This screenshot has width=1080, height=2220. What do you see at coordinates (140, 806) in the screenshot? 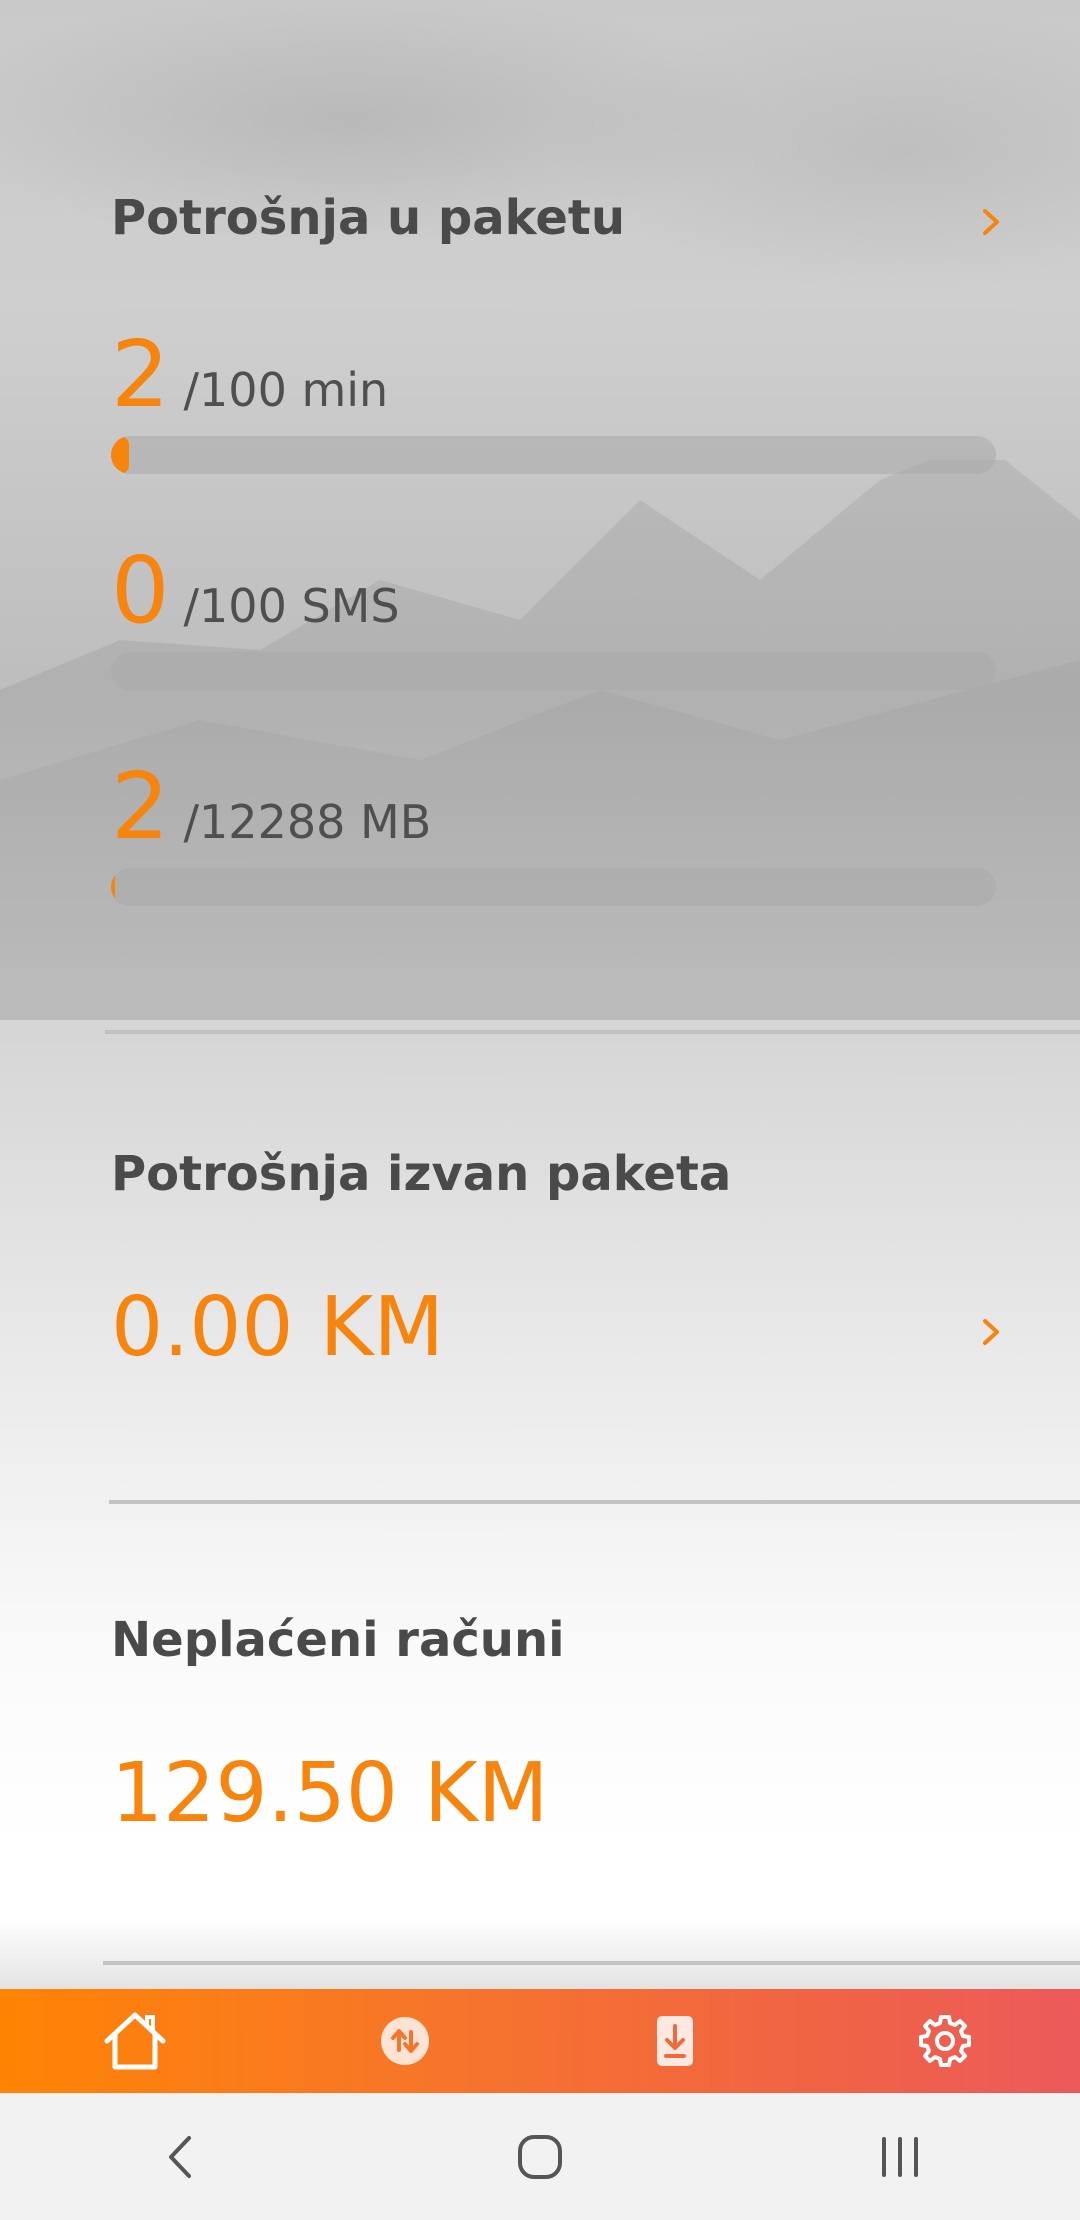
I see `data-used: 2` at bounding box center [140, 806].